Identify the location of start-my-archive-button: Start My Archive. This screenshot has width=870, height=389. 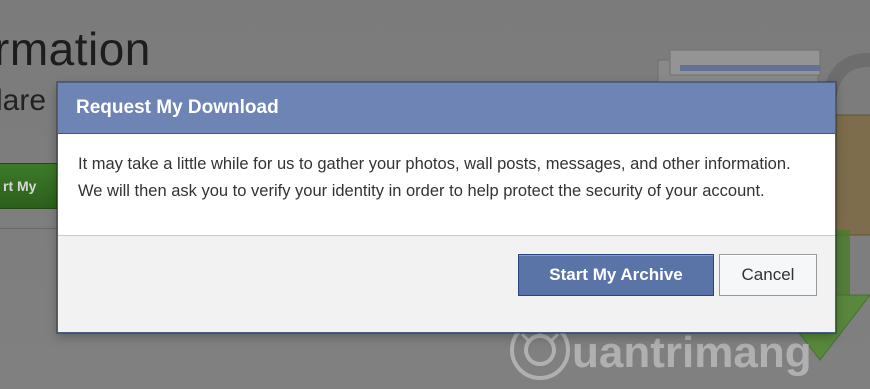
(616, 275).